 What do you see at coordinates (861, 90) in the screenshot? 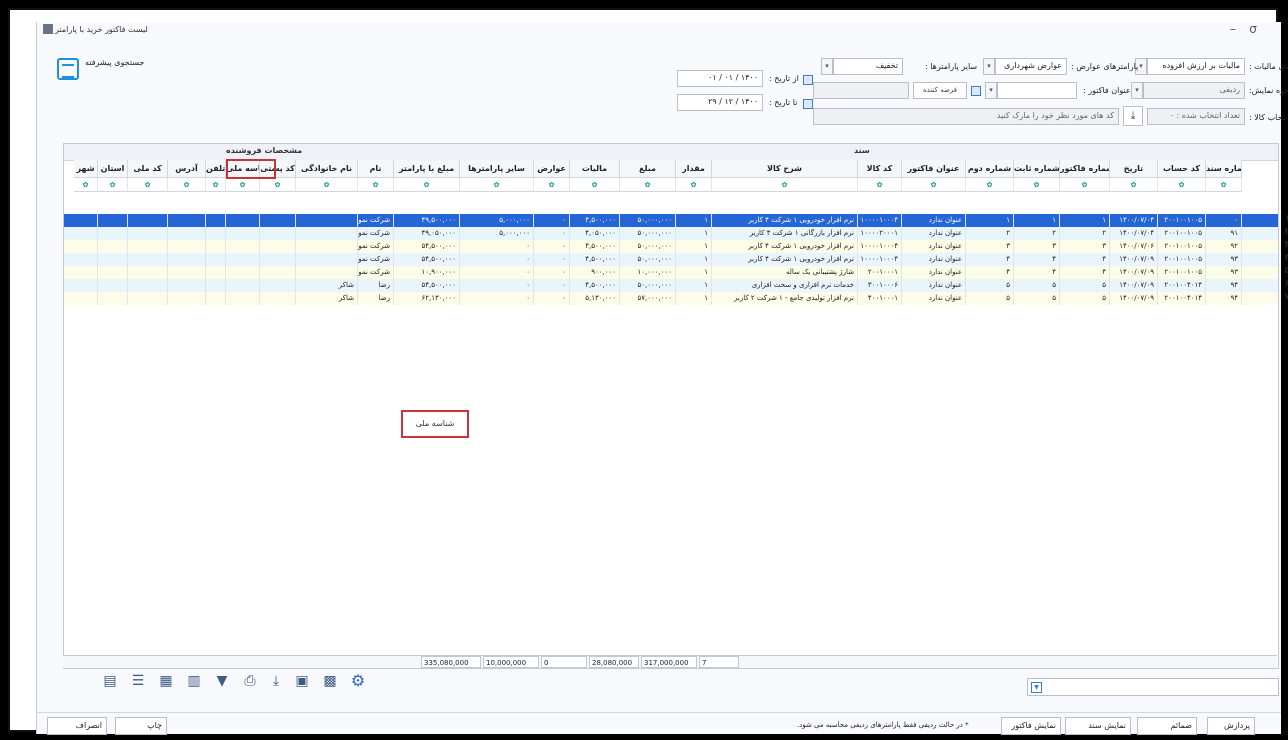
I see `seller-field` at bounding box center [861, 90].